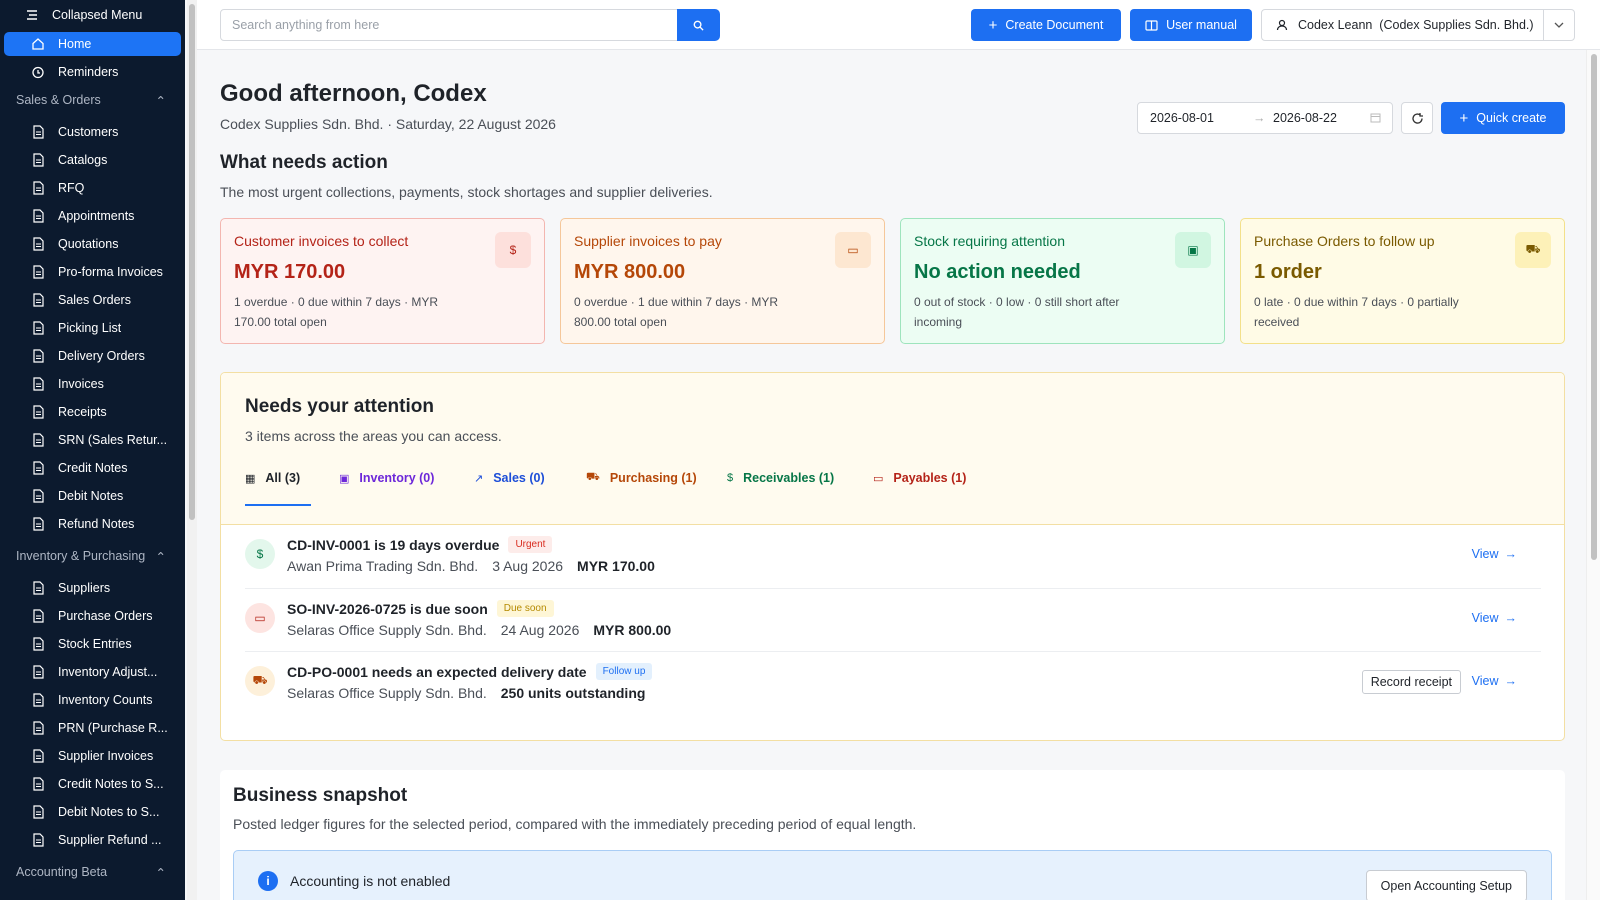 This screenshot has width=1600, height=900. I want to click on create-document-button: + Create Document, so click(1046, 25).